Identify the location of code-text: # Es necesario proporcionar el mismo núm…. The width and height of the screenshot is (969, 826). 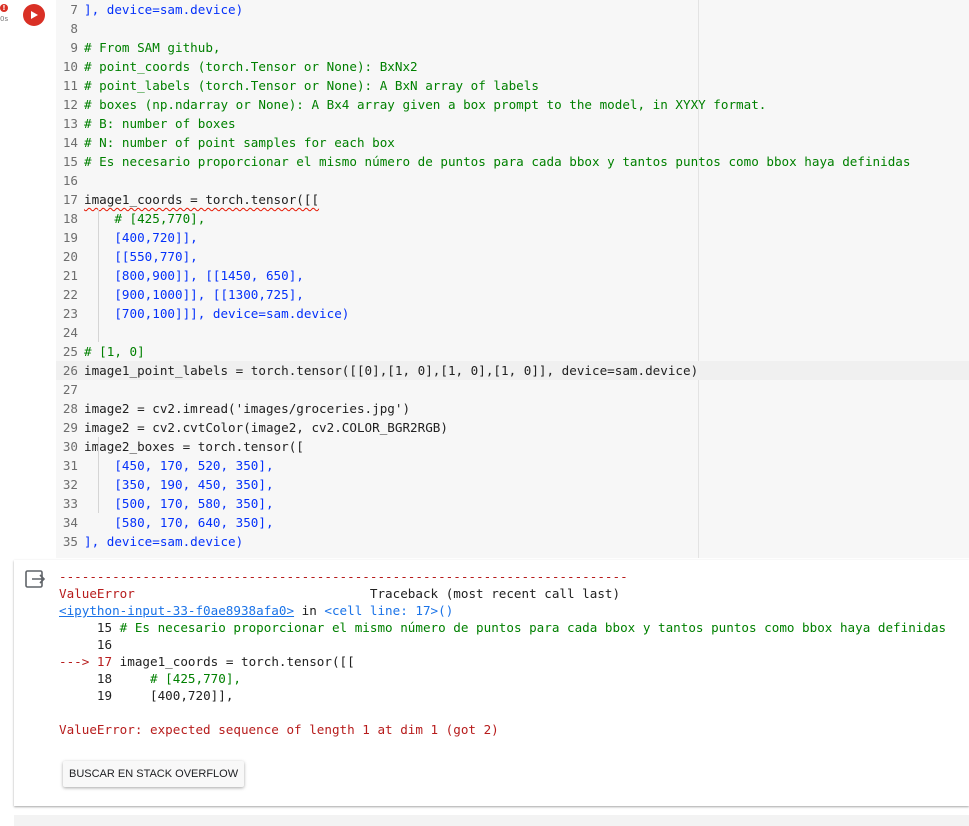
(497, 161).